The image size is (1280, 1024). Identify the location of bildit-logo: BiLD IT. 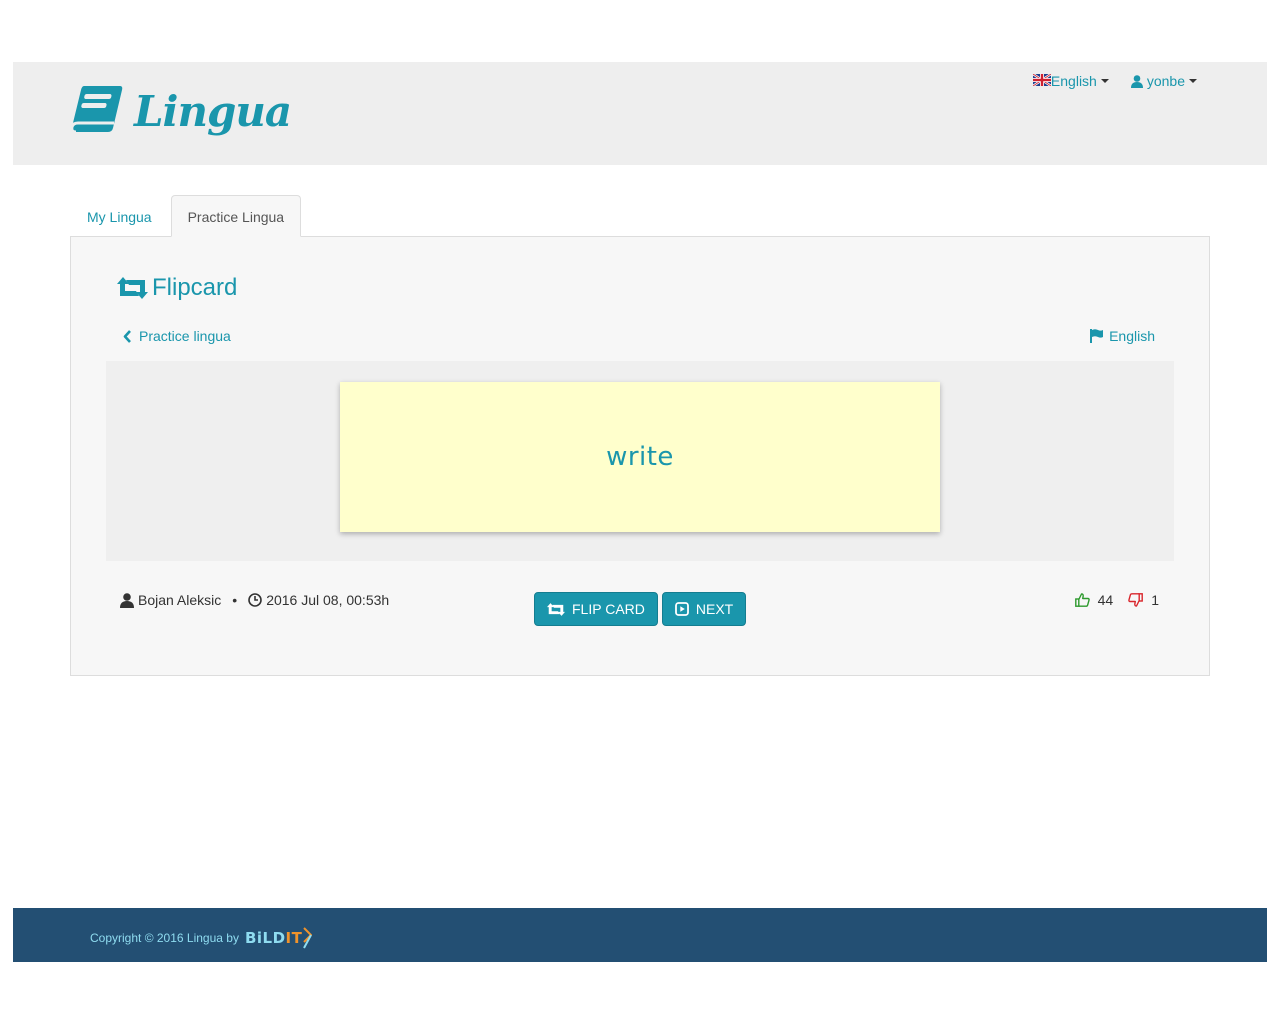
(278, 938).